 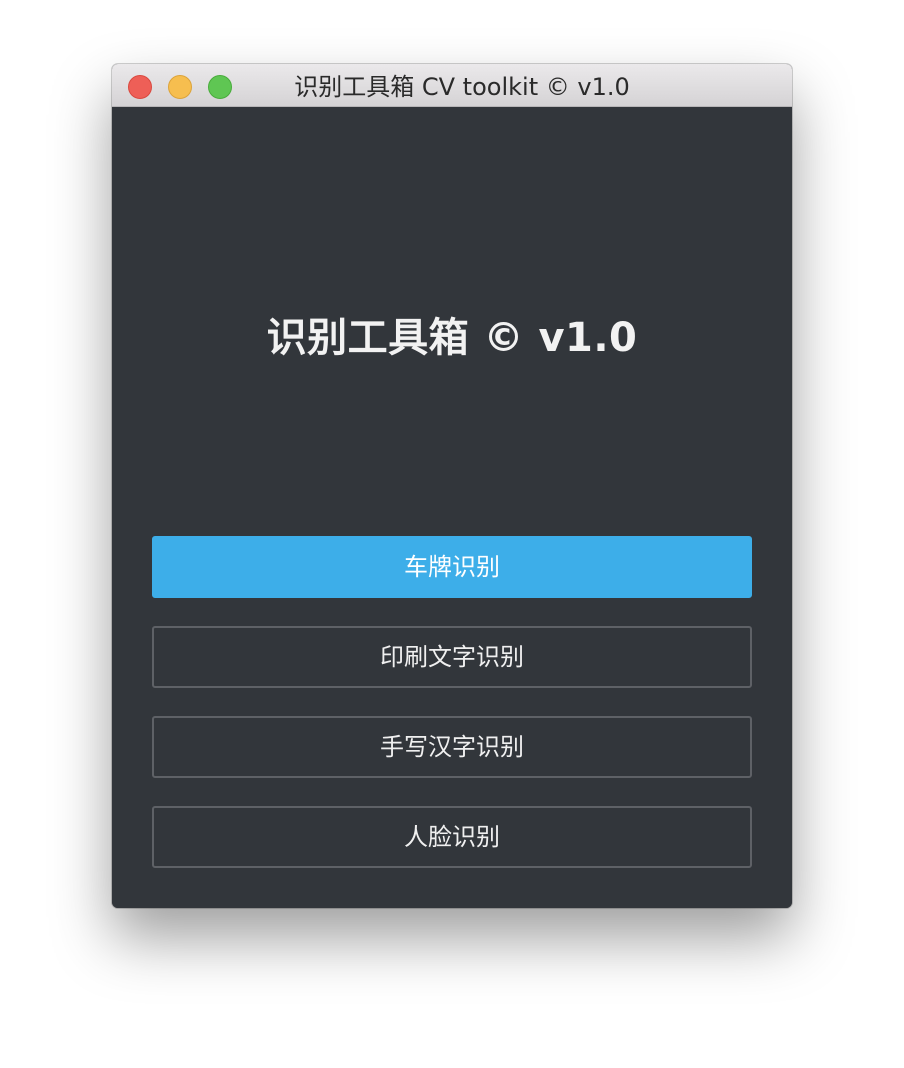 I want to click on printed-text-recognition-button: 印刷文字识别, so click(x=452, y=657).